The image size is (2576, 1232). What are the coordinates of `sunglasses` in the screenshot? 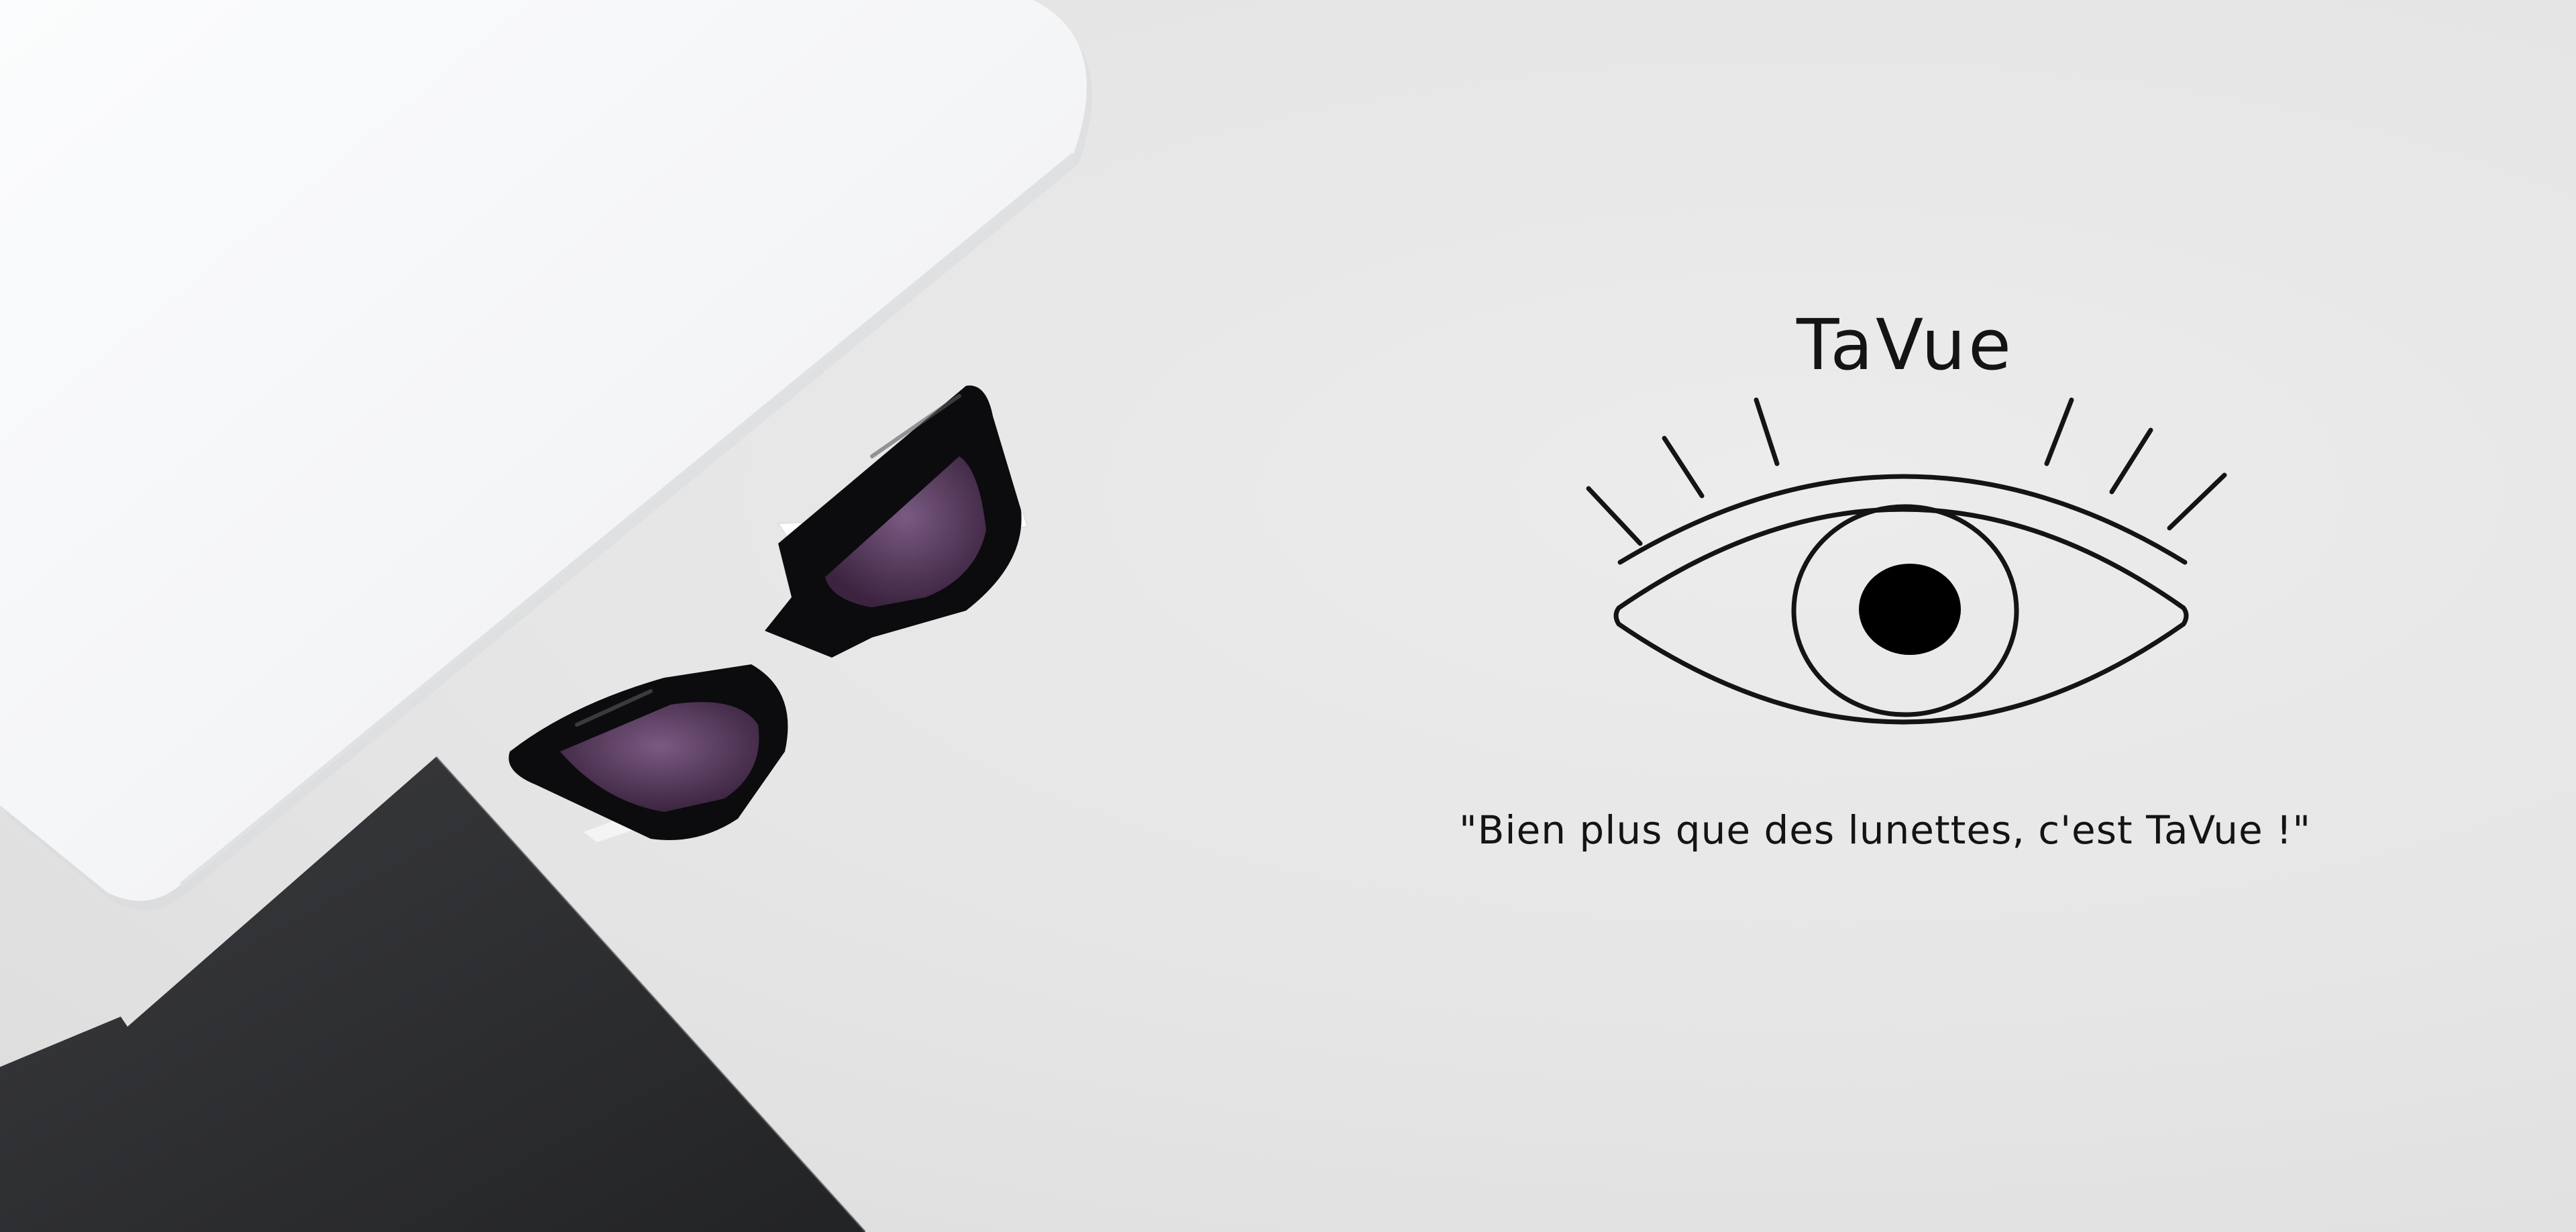 It's located at (768, 613).